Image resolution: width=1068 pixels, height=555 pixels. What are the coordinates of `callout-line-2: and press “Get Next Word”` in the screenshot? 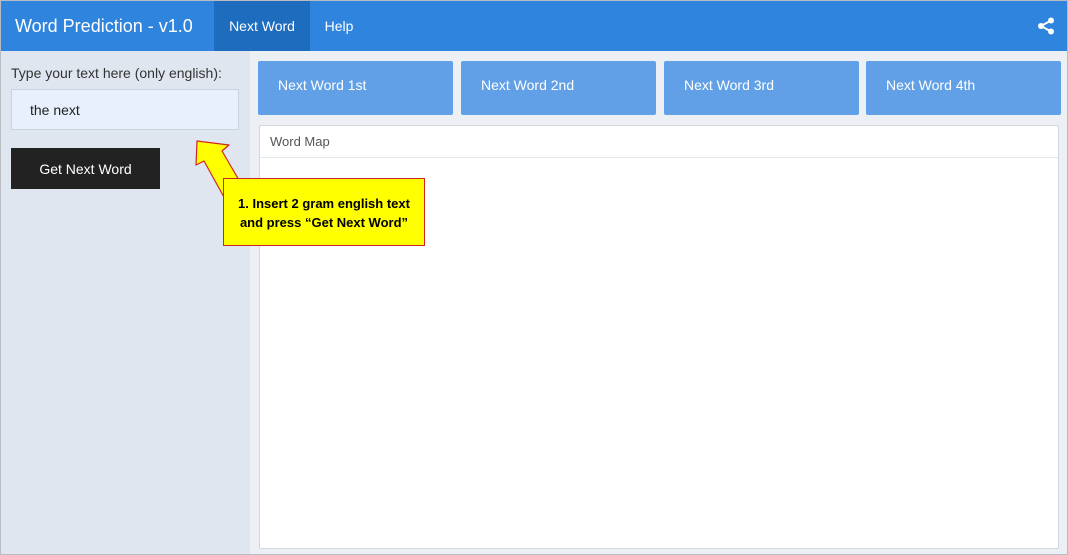 It's located at (324, 222).